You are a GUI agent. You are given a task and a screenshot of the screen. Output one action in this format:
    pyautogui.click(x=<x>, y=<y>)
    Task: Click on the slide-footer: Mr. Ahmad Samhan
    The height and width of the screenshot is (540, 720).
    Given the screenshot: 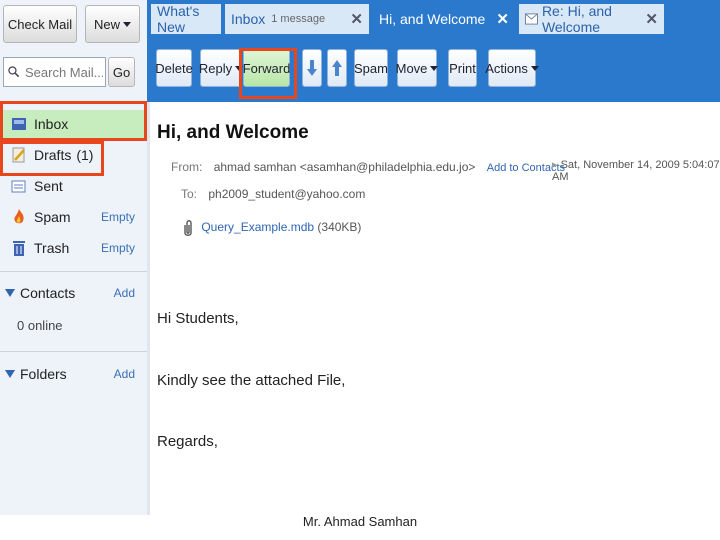 What is the action you would take?
    pyautogui.click(x=360, y=521)
    